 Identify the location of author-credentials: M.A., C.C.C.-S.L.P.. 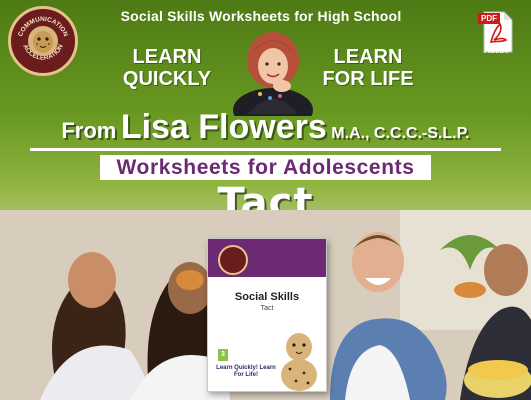
(400, 133).